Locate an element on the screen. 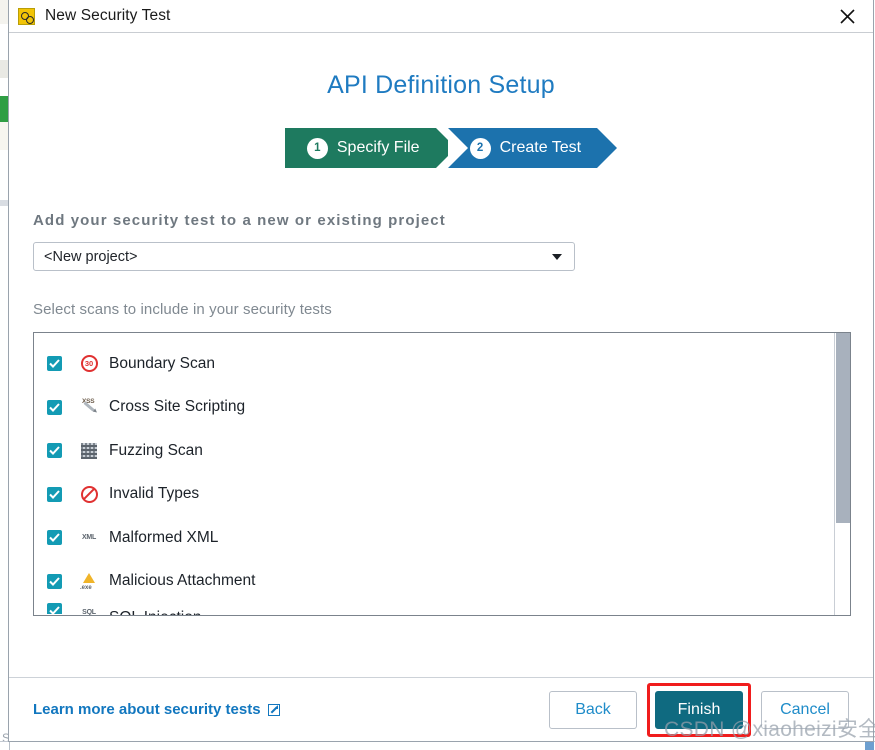 The width and height of the screenshot is (875, 750). learn-more-link: Learn more about security tests is located at coordinates (156, 709).